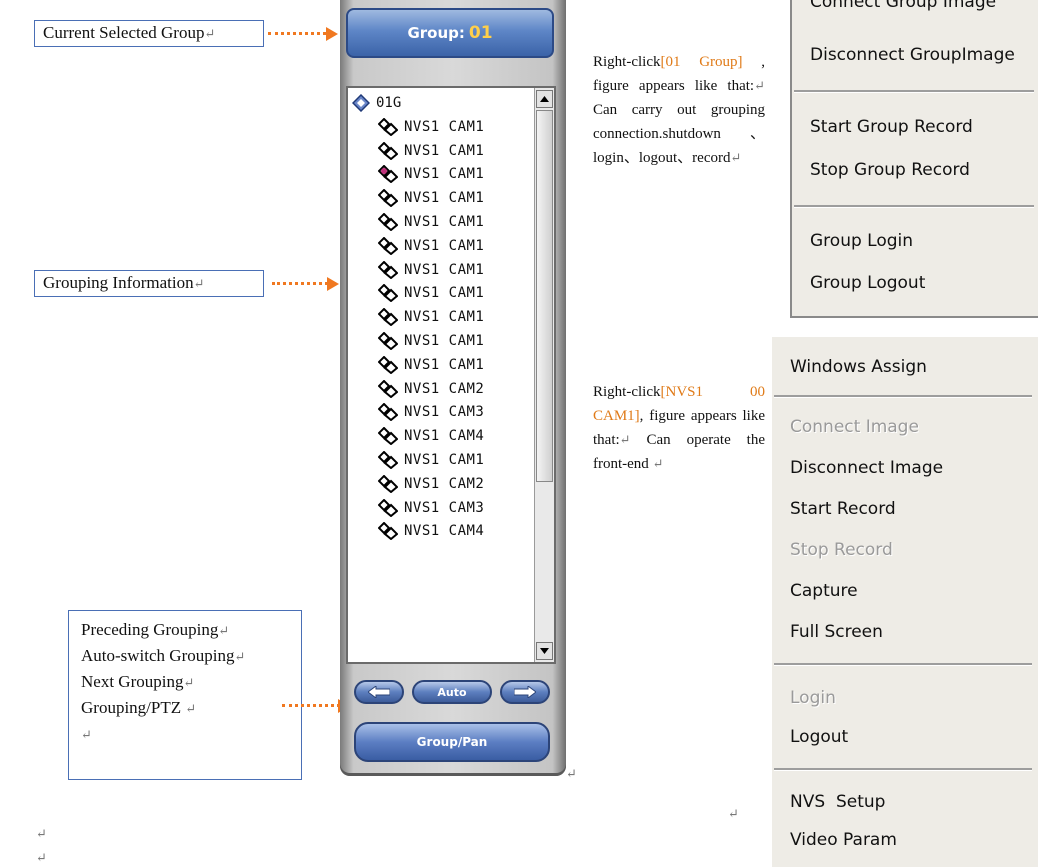 Image resolution: width=1038 pixels, height=867 pixels. I want to click on callout-nav-line: Auto-switch Grouping↵, so click(163, 655).